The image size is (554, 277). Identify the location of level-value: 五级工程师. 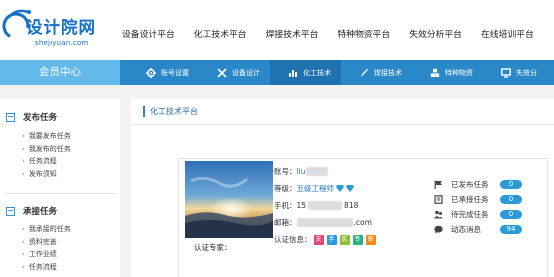
(316, 188).